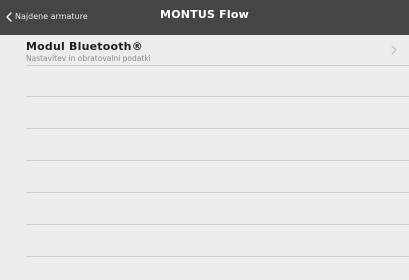 Image resolution: width=409 pixels, height=280 pixels. I want to click on page-title: MONTUS Flow, so click(204, 14).